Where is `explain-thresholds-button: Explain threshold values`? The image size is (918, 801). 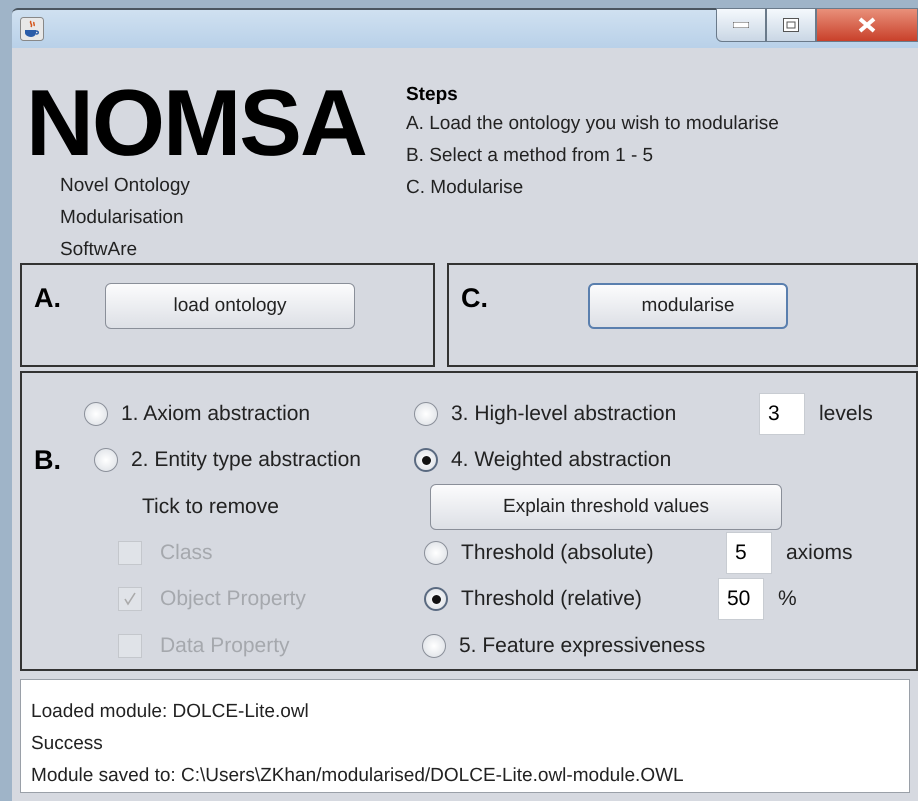
explain-thresholds-button: Explain threshold values is located at coordinates (606, 507).